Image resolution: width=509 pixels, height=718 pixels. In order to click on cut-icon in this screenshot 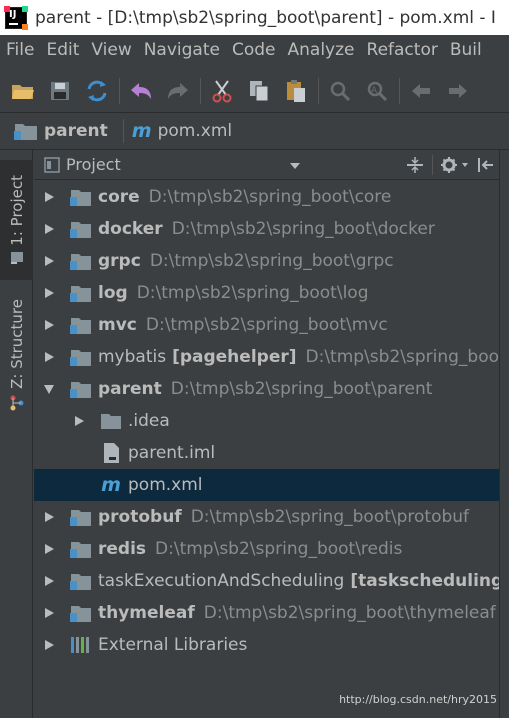, I will do `click(222, 91)`.